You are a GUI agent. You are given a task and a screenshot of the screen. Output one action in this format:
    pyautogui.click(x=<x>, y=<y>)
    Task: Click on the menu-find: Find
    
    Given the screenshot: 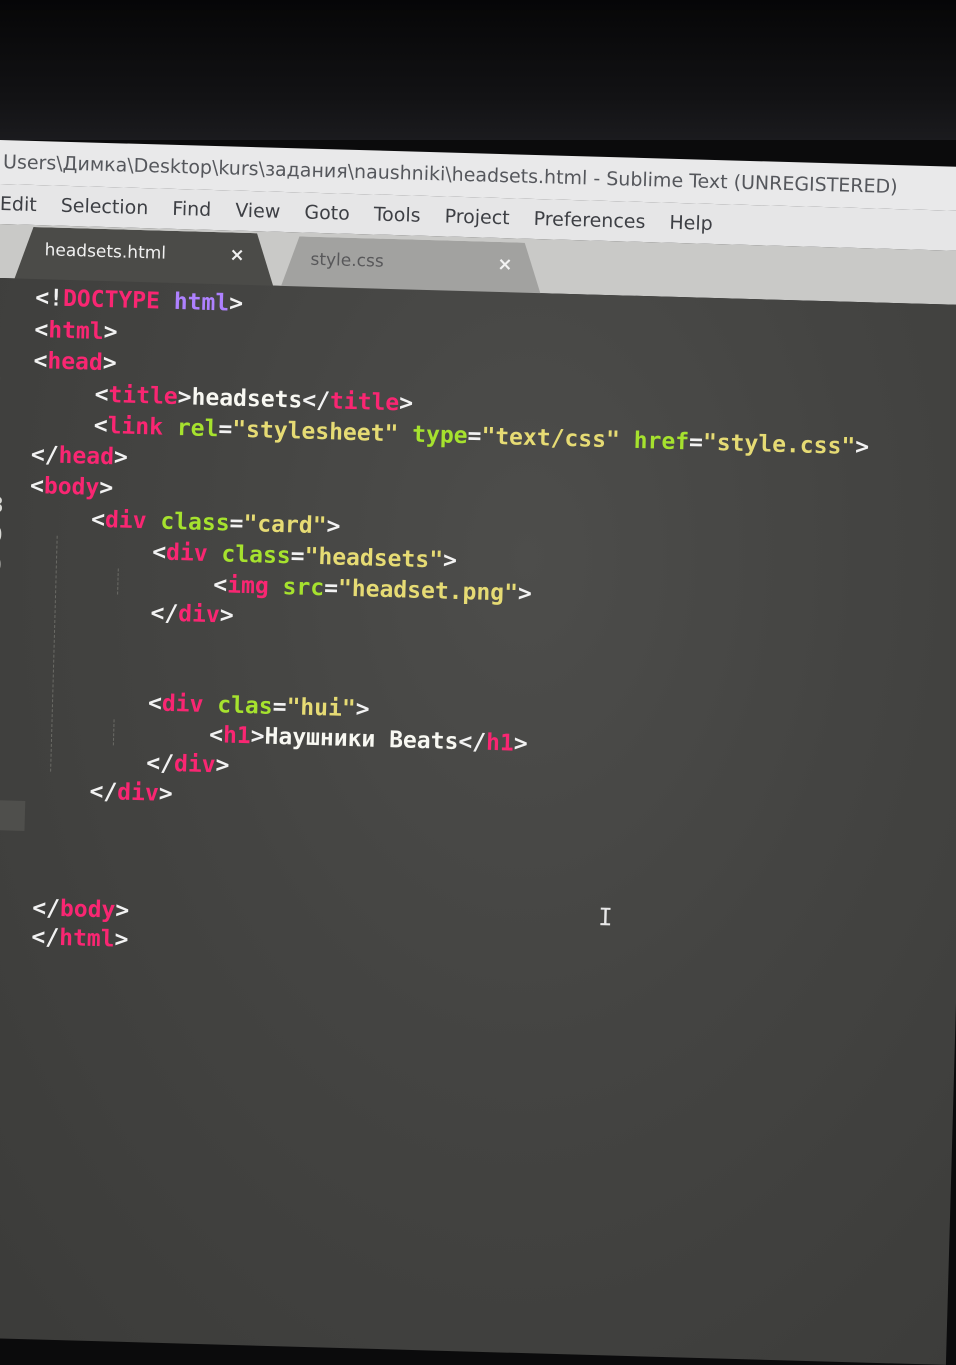 What is the action you would take?
    pyautogui.click(x=192, y=209)
    